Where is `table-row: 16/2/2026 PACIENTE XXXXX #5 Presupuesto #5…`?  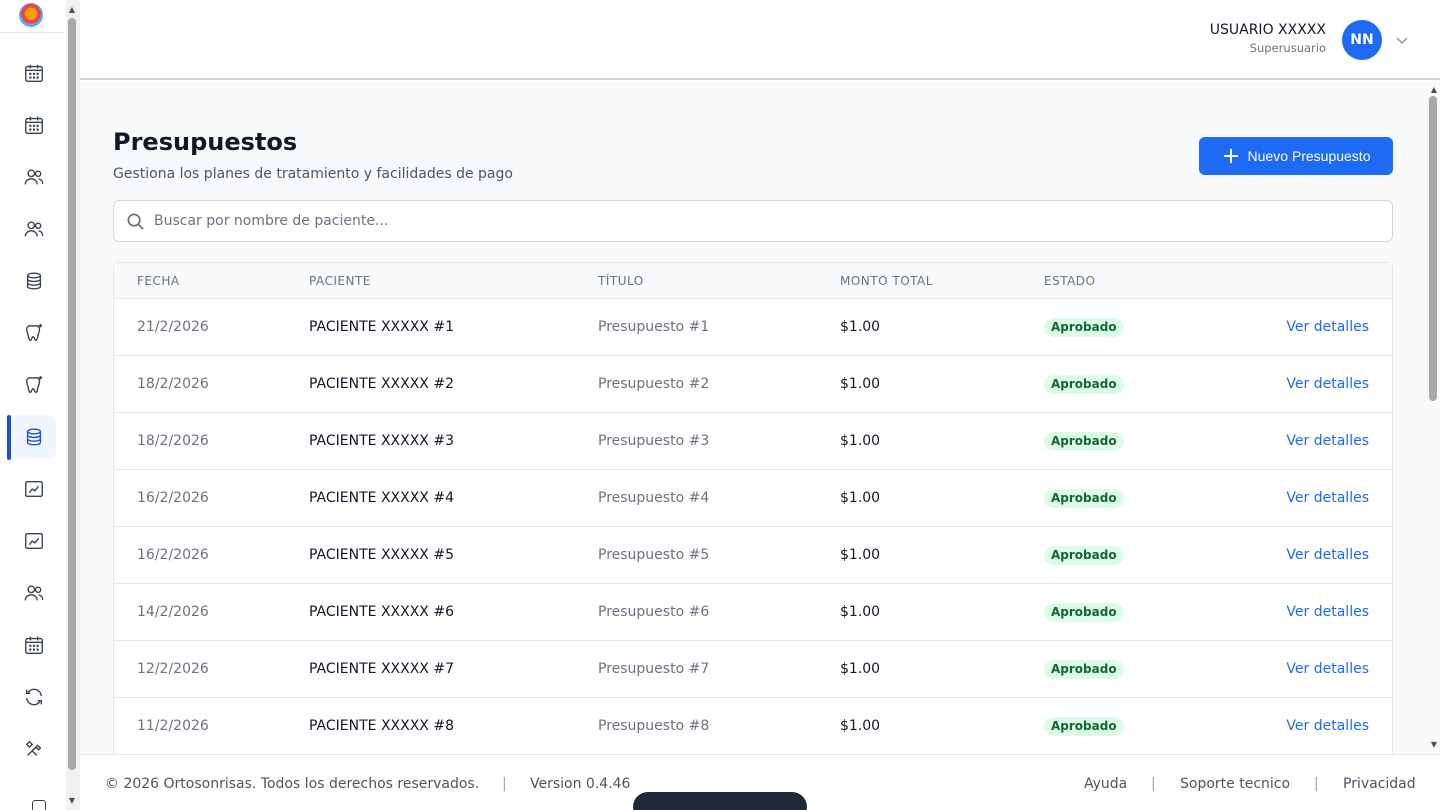
table-row: 16/2/2026 PACIENTE XXXXX #5 Presupuesto #5… is located at coordinates (753, 555).